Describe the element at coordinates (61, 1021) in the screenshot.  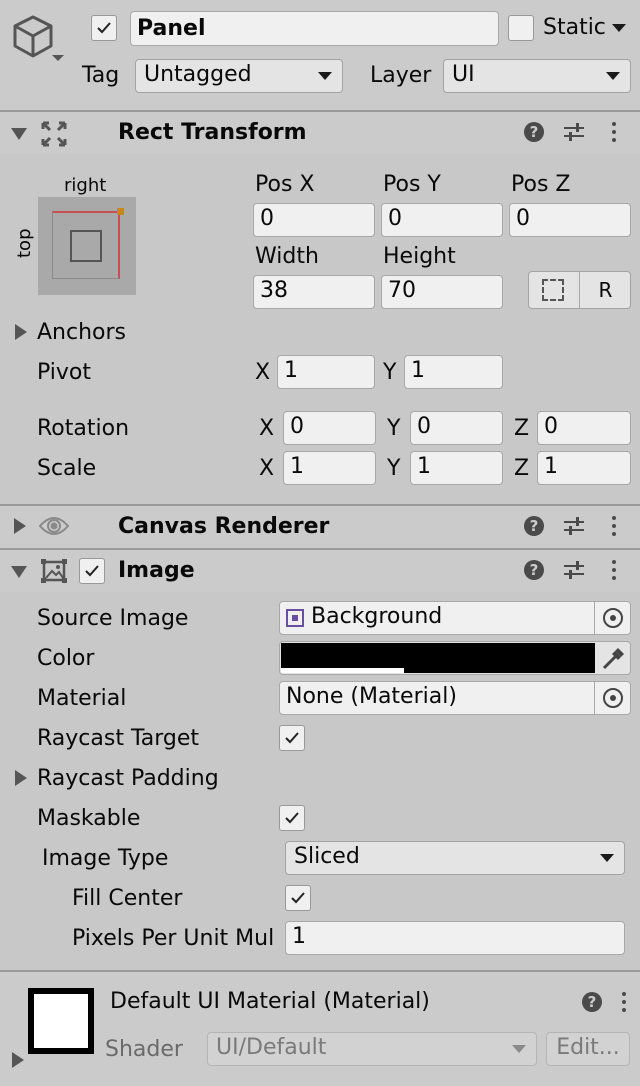
I see `material-thumbnail` at that location.